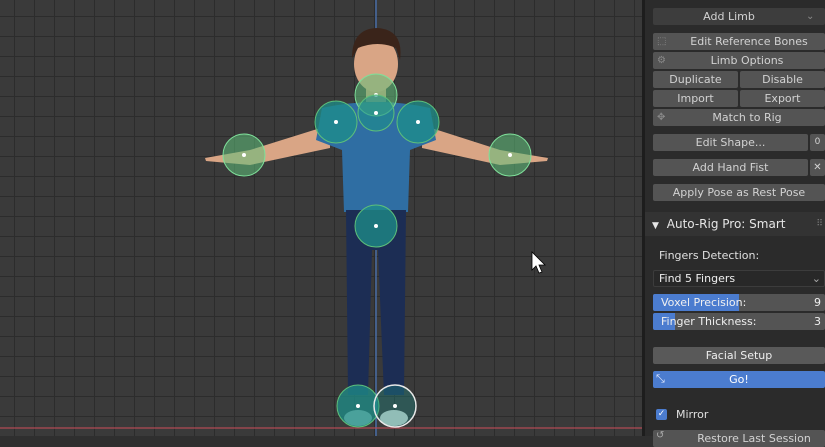  What do you see at coordinates (749, 41) in the screenshot?
I see `edit-reference-bones-label: Edit Reference Bones` at bounding box center [749, 41].